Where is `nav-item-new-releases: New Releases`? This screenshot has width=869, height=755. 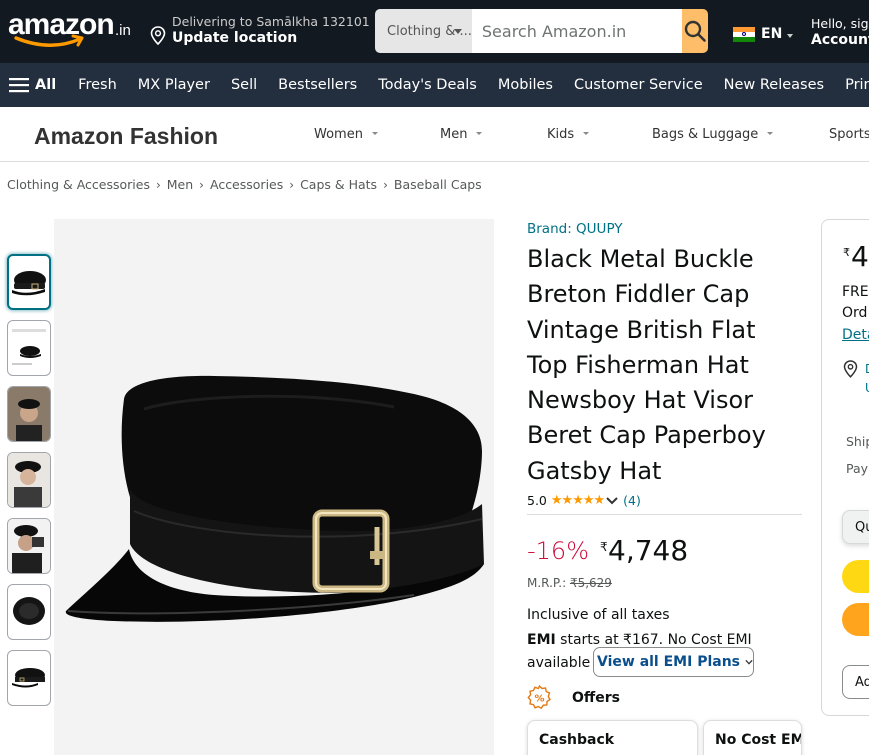 nav-item-new-releases: New Releases is located at coordinates (774, 85).